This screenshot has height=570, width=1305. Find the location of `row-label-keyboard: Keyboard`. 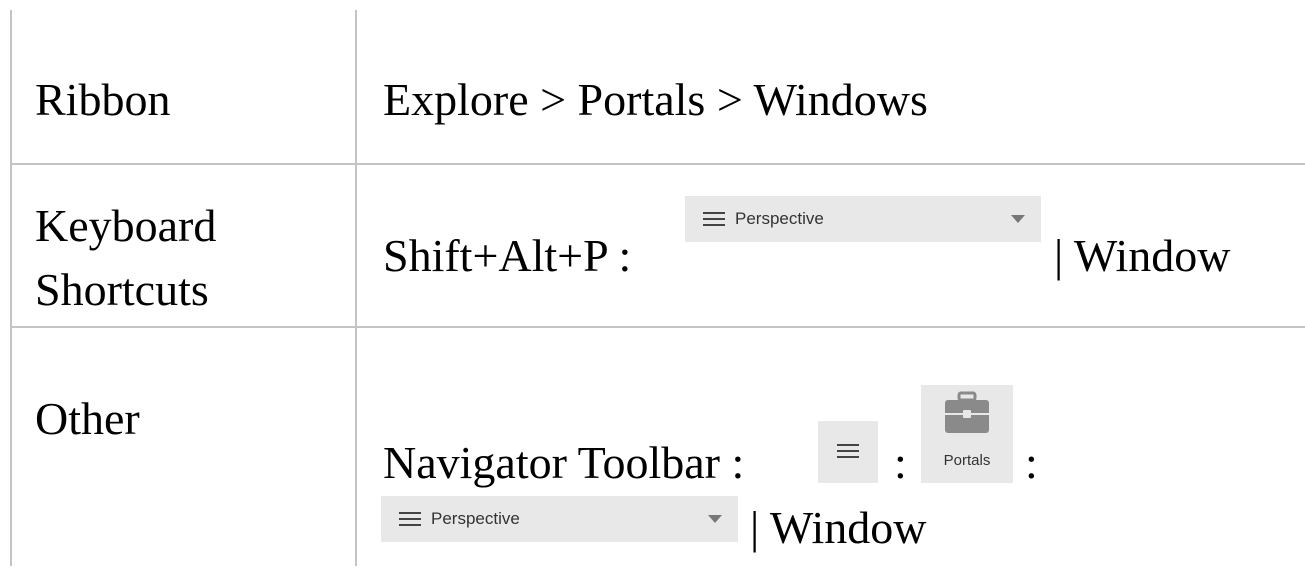

row-label-keyboard: Keyboard is located at coordinates (126, 225).